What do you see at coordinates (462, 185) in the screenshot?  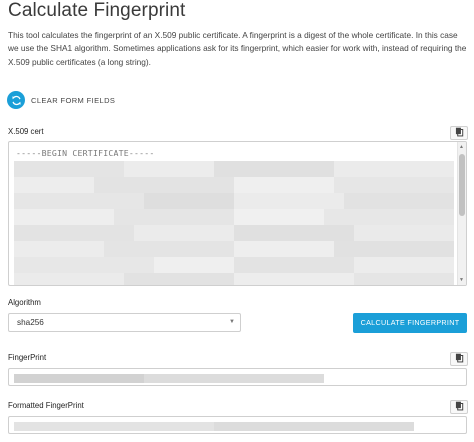 I see `scroll-thumb` at bounding box center [462, 185].